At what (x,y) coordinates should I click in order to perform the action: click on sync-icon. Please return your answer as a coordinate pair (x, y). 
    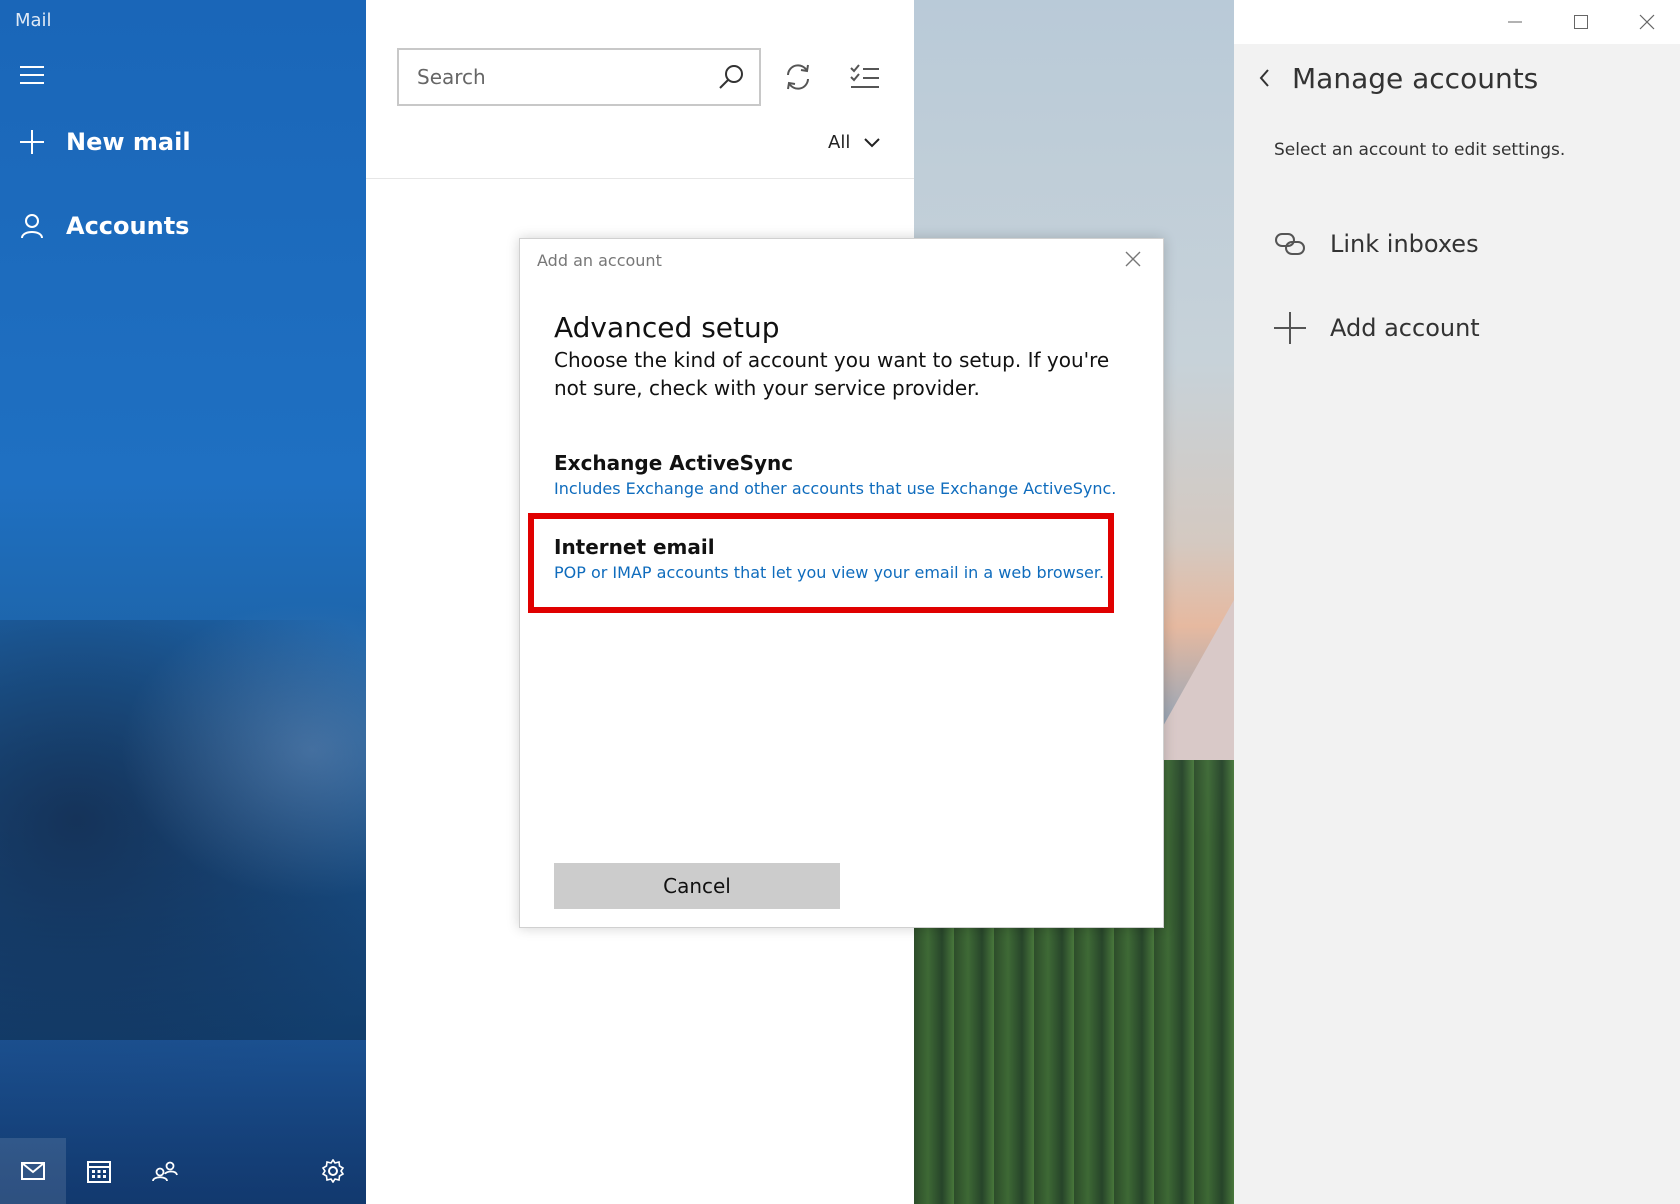
    Looking at the image, I should click on (798, 77).